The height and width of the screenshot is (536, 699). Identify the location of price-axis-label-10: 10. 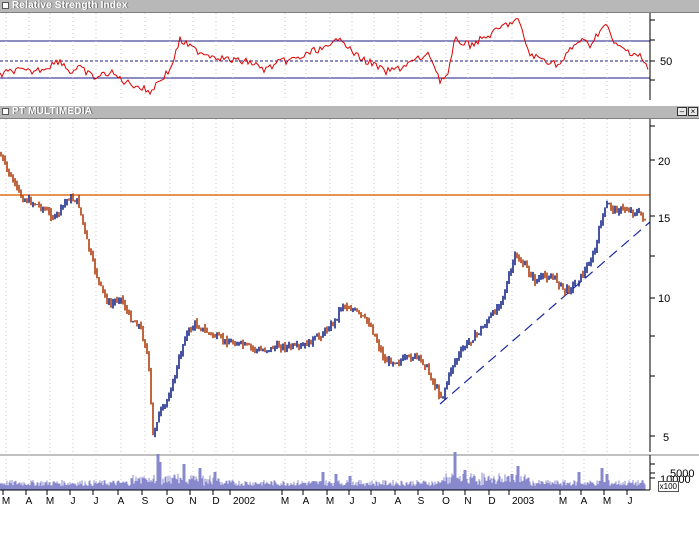
(664, 299).